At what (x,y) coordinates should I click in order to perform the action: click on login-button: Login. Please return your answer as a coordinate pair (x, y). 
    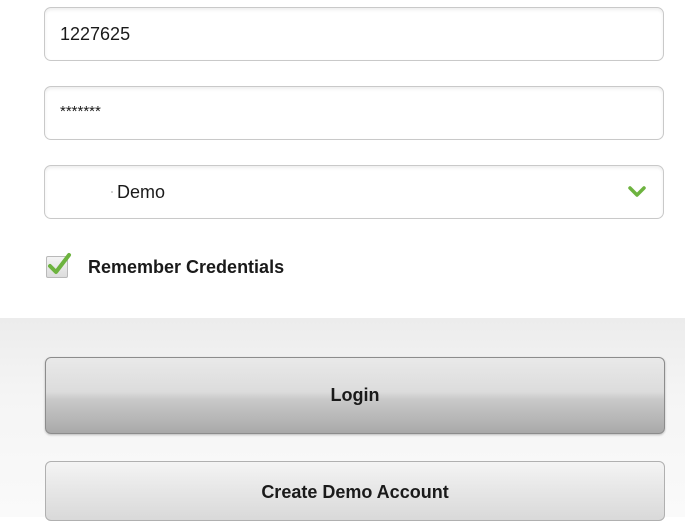
    Looking at the image, I should click on (355, 395).